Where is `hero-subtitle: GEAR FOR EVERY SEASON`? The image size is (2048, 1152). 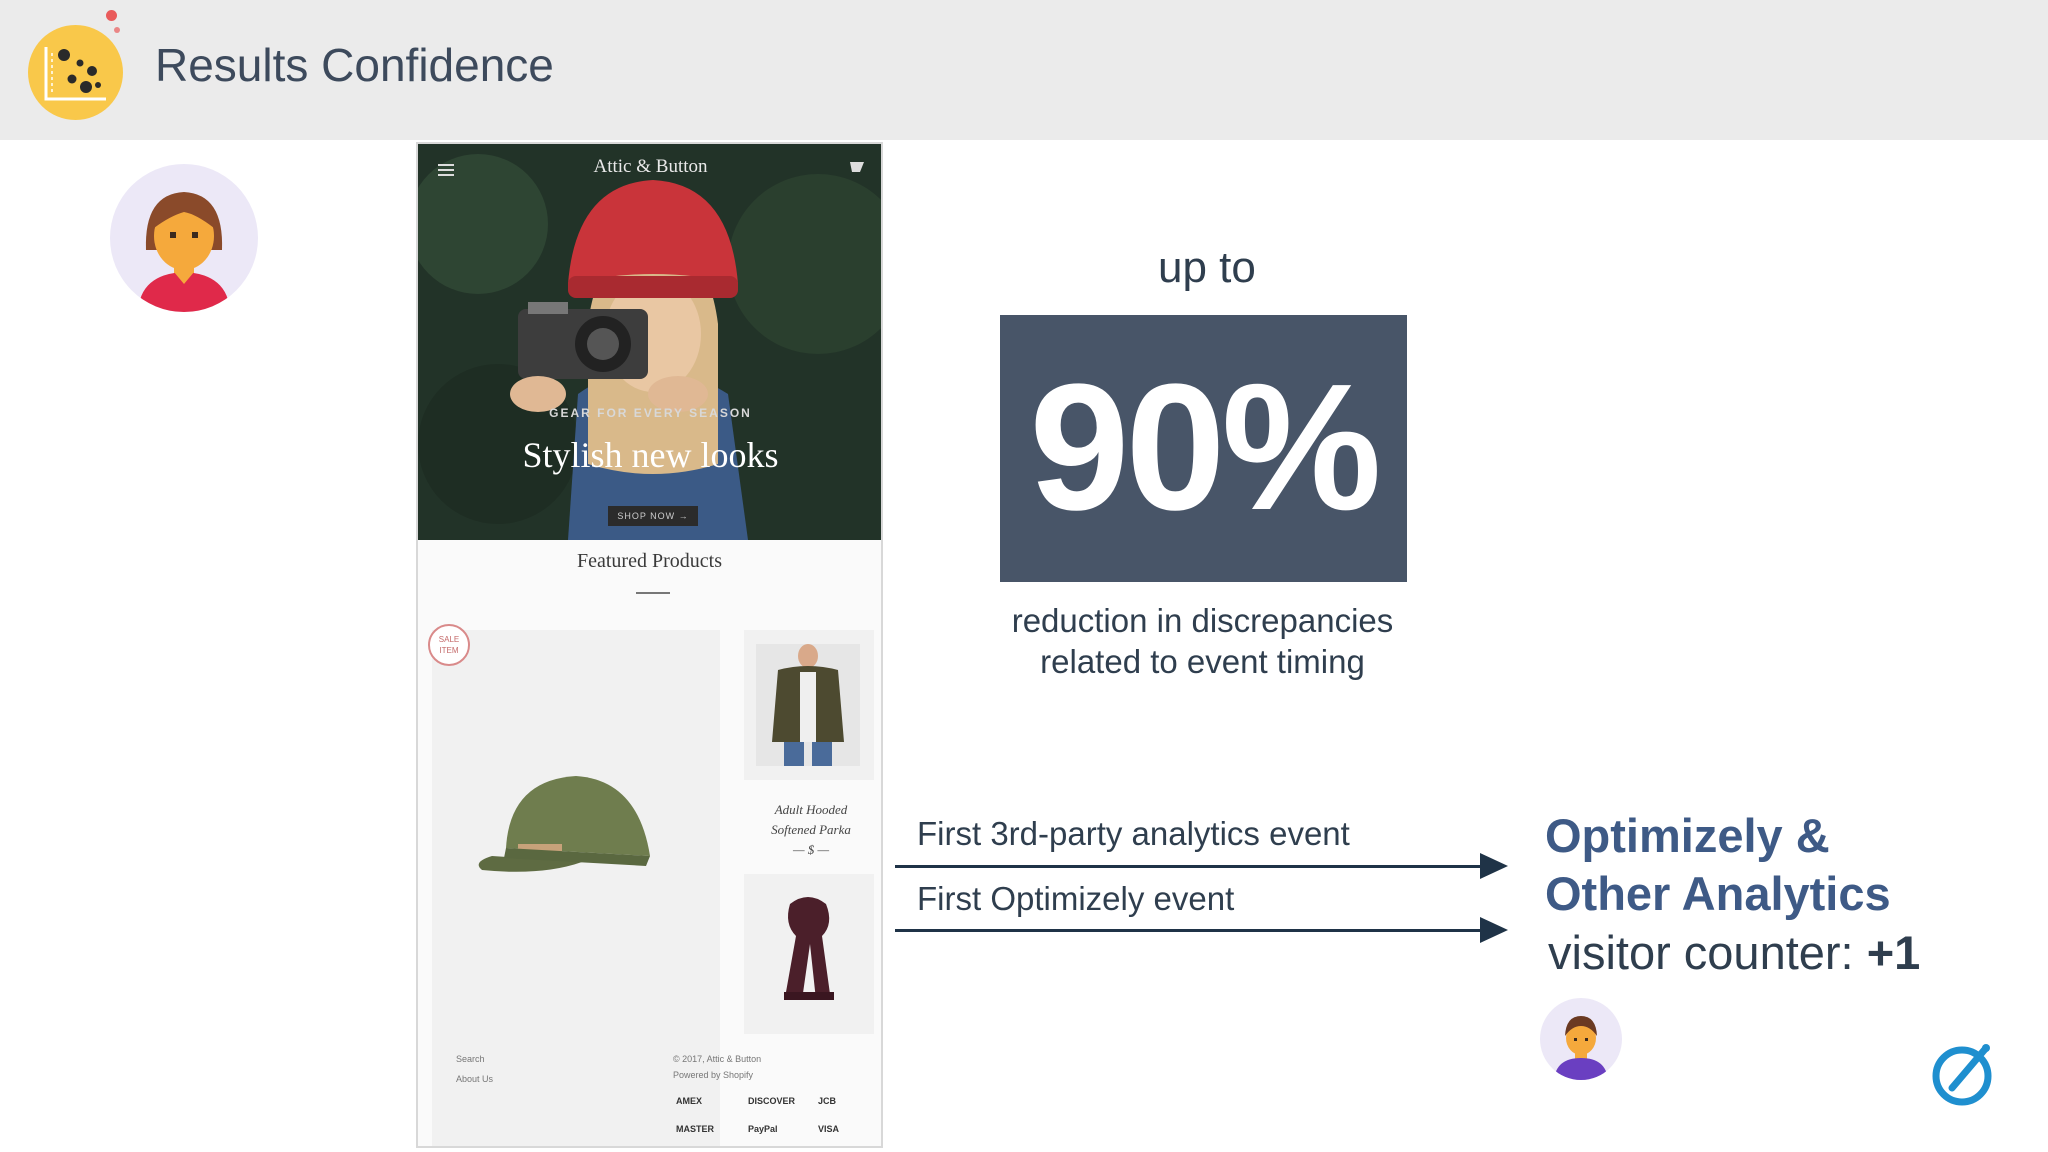
hero-subtitle: GEAR FOR EVERY SEASON is located at coordinates (650, 413).